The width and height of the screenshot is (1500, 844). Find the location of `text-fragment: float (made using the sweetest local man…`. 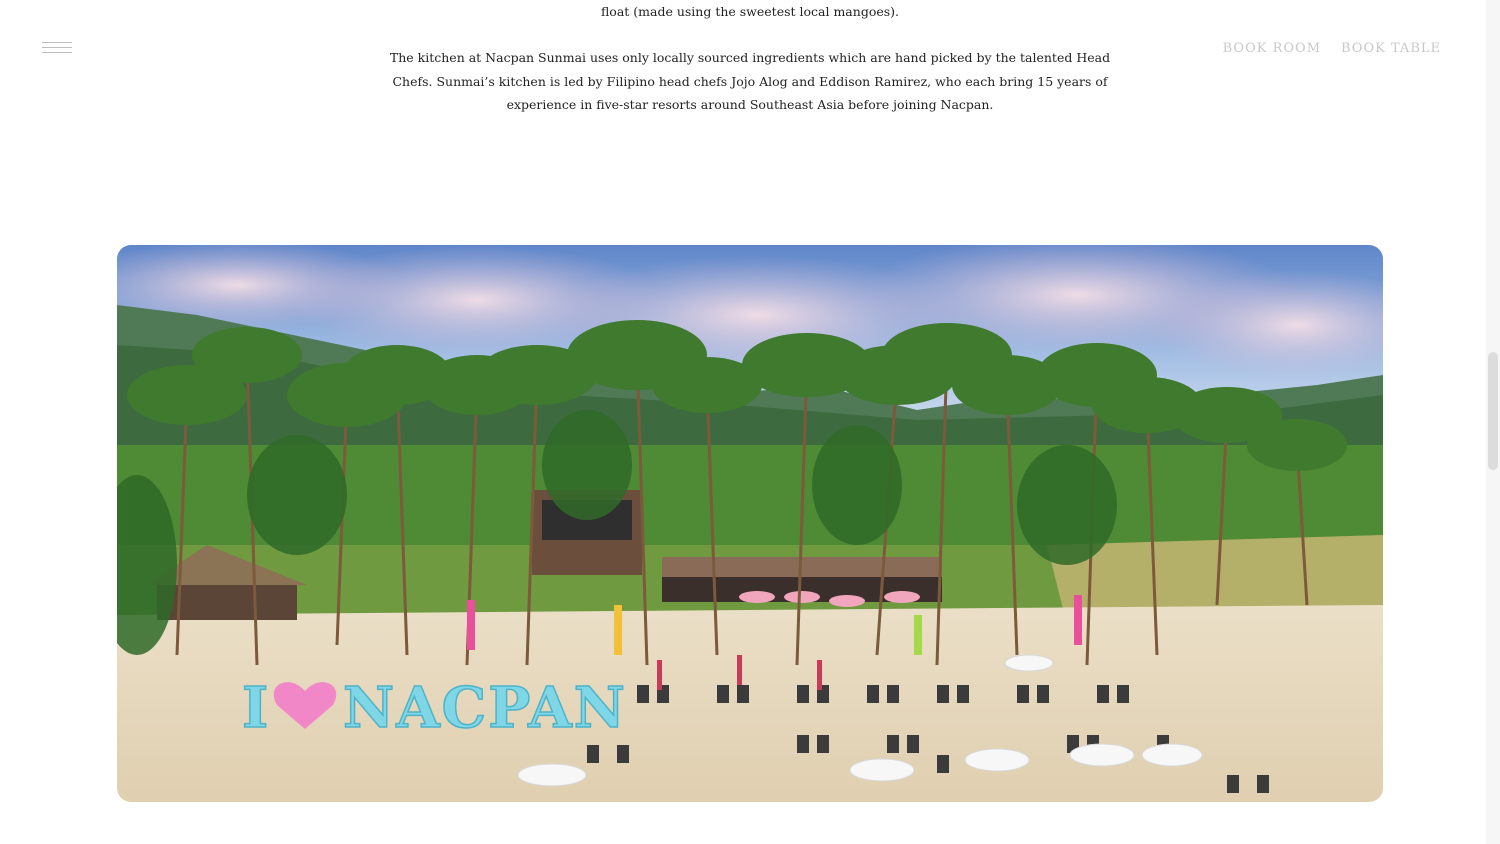

text-fragment: float (made using the sweetest local man… is located at coordinates (750, 11).